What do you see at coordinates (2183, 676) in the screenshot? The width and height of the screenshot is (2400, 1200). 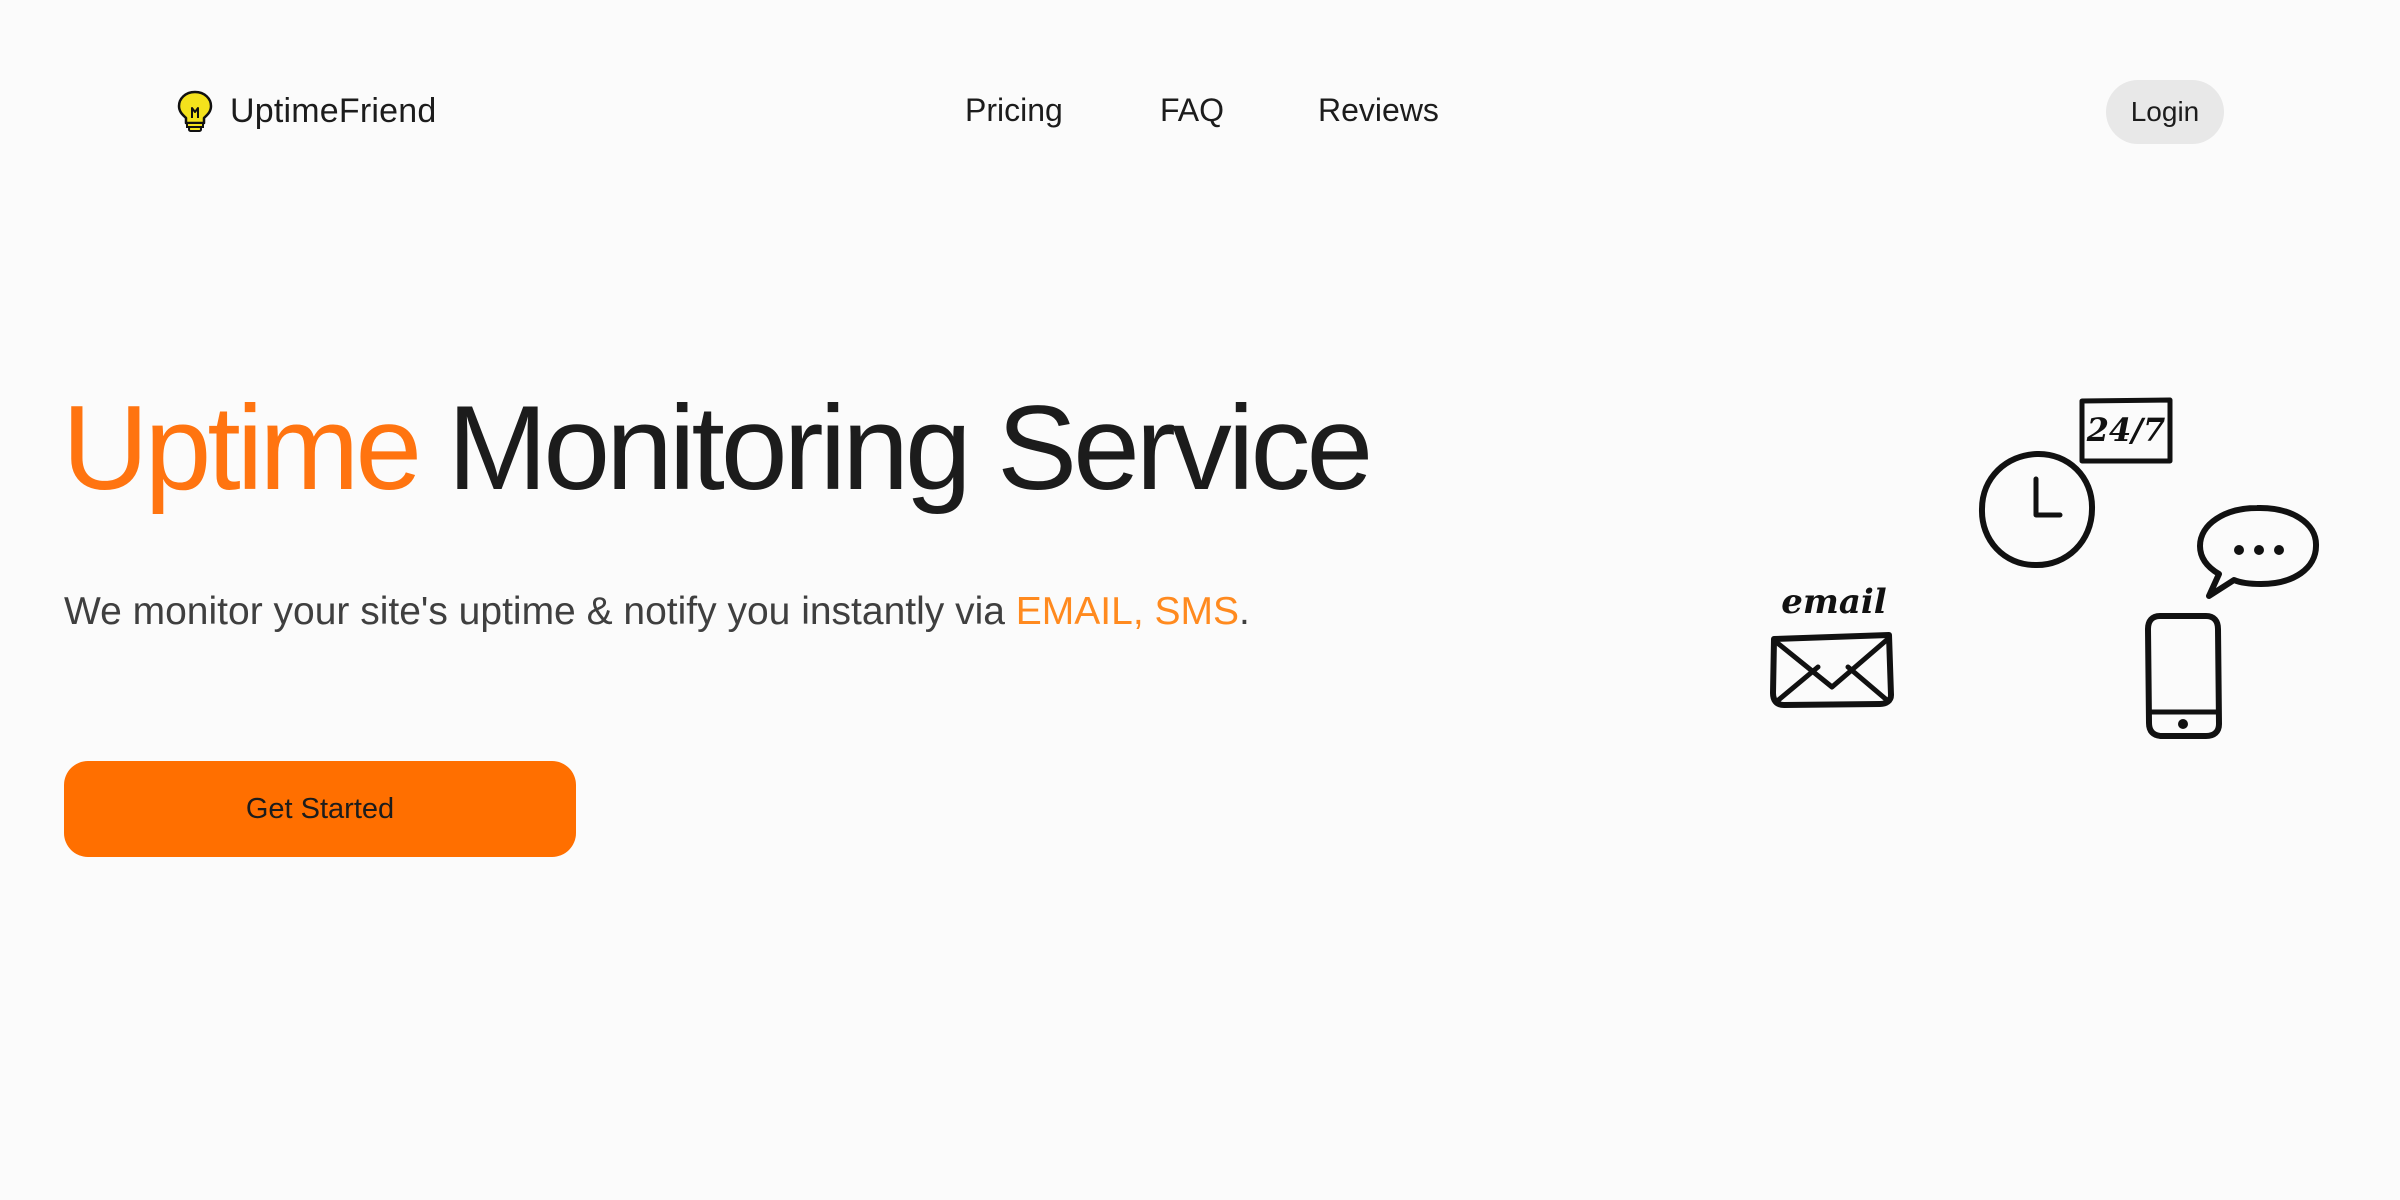 I see `smartphone-icon` at bounding box center [2183, 676].